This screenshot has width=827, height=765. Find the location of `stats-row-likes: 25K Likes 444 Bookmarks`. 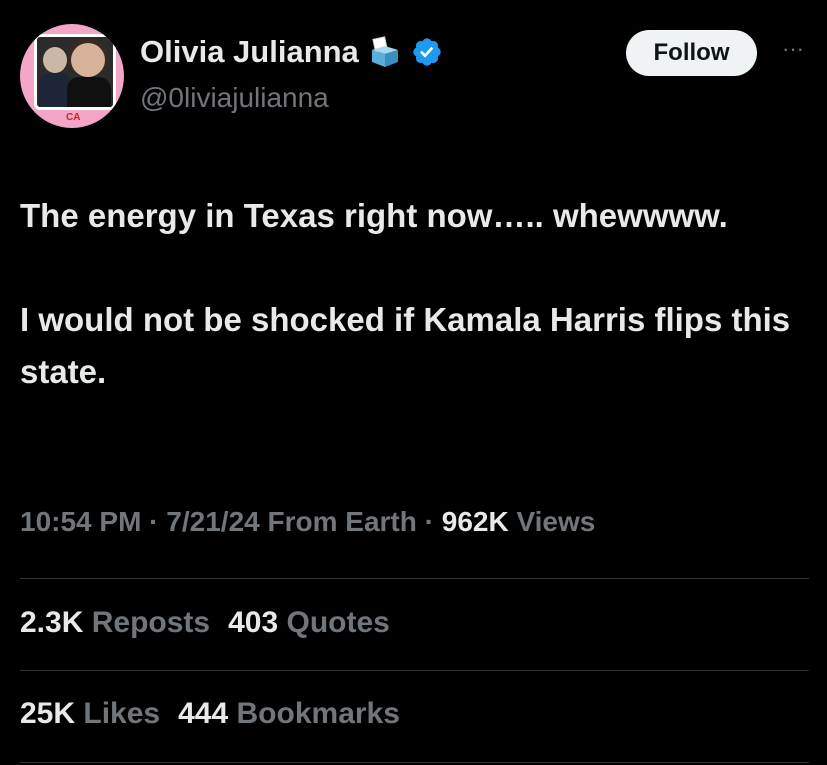

stats-row-likes: 25K Likes 444 Bookmarks is located at coordinates (210, 714).